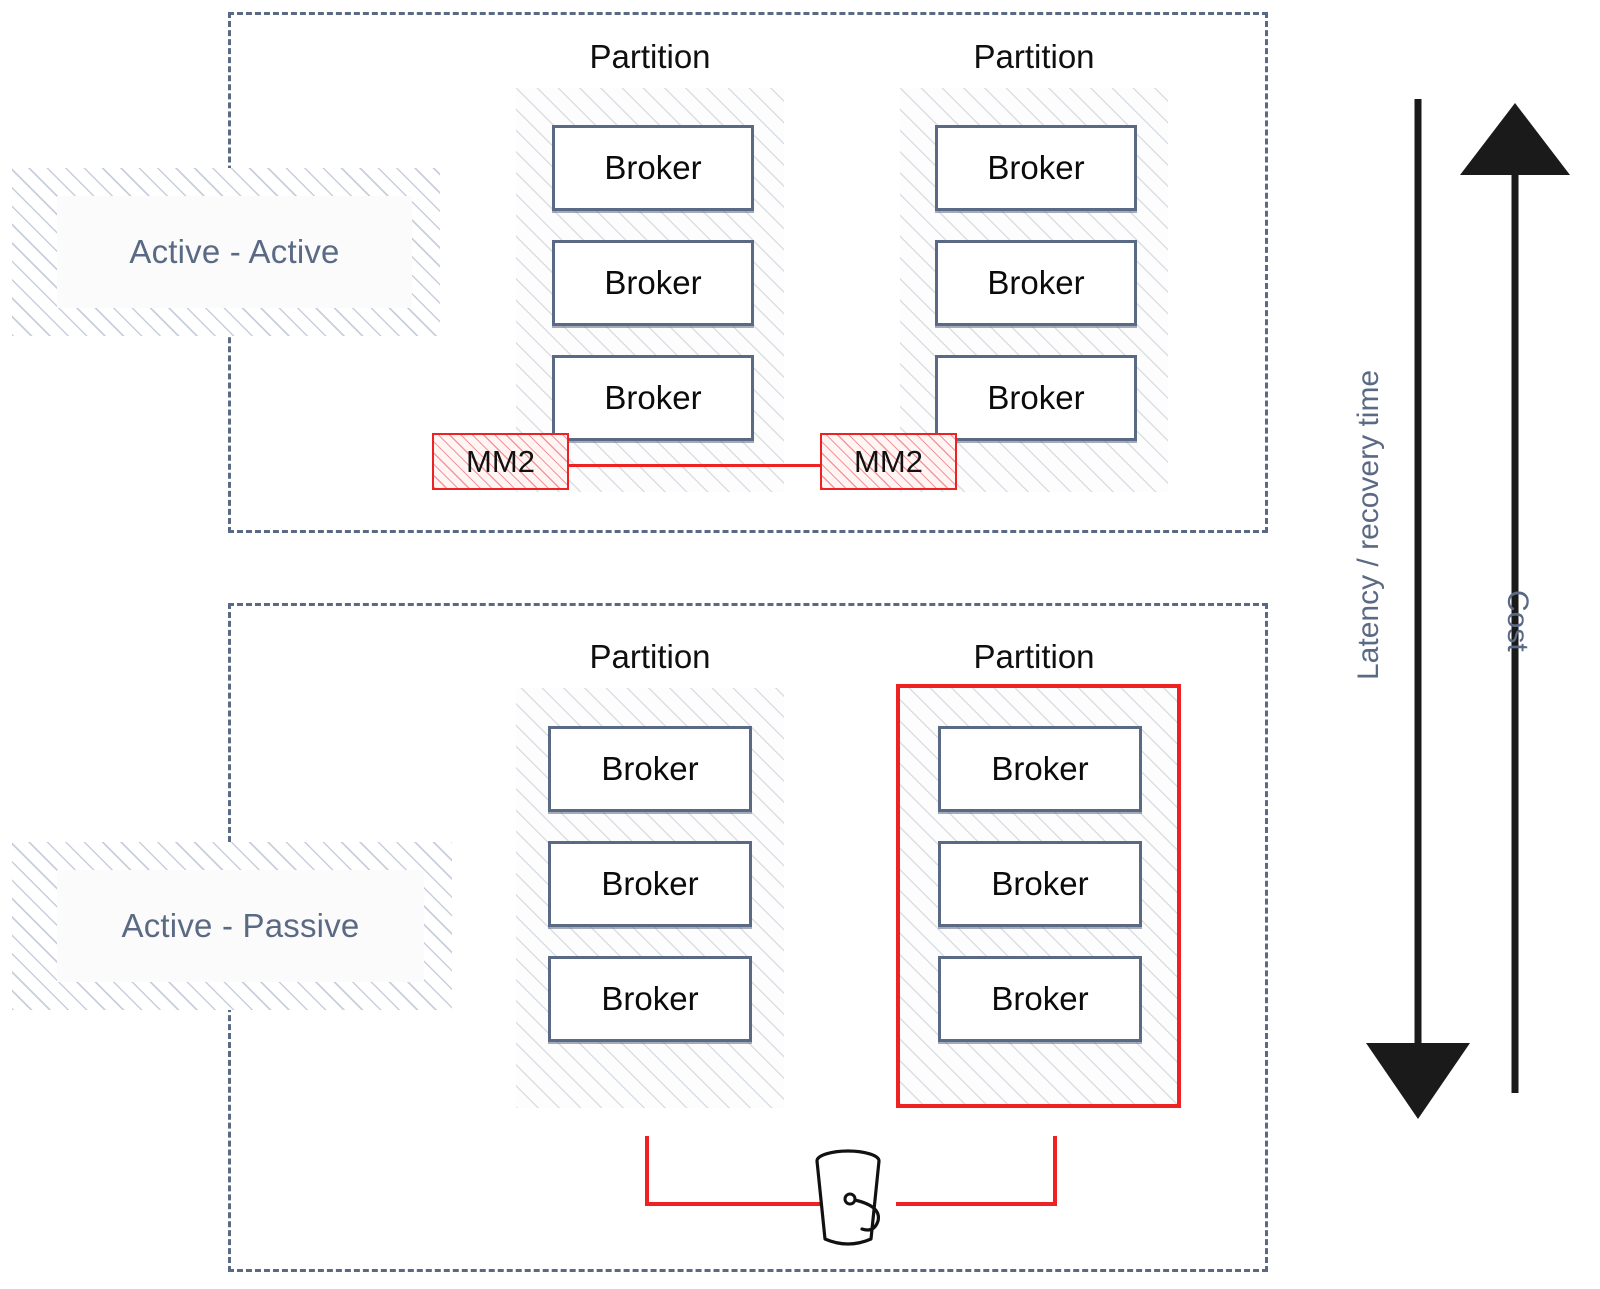 Image resolution: width=1600 pixels, height=1289 pixels. I want to click on zone-label-active-passive: Active - Passive, so click(240, 925).